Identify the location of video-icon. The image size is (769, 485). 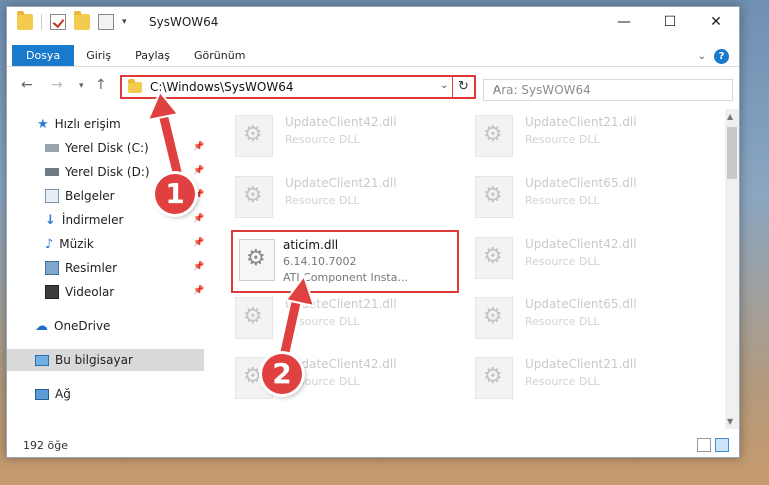
(52, 292).